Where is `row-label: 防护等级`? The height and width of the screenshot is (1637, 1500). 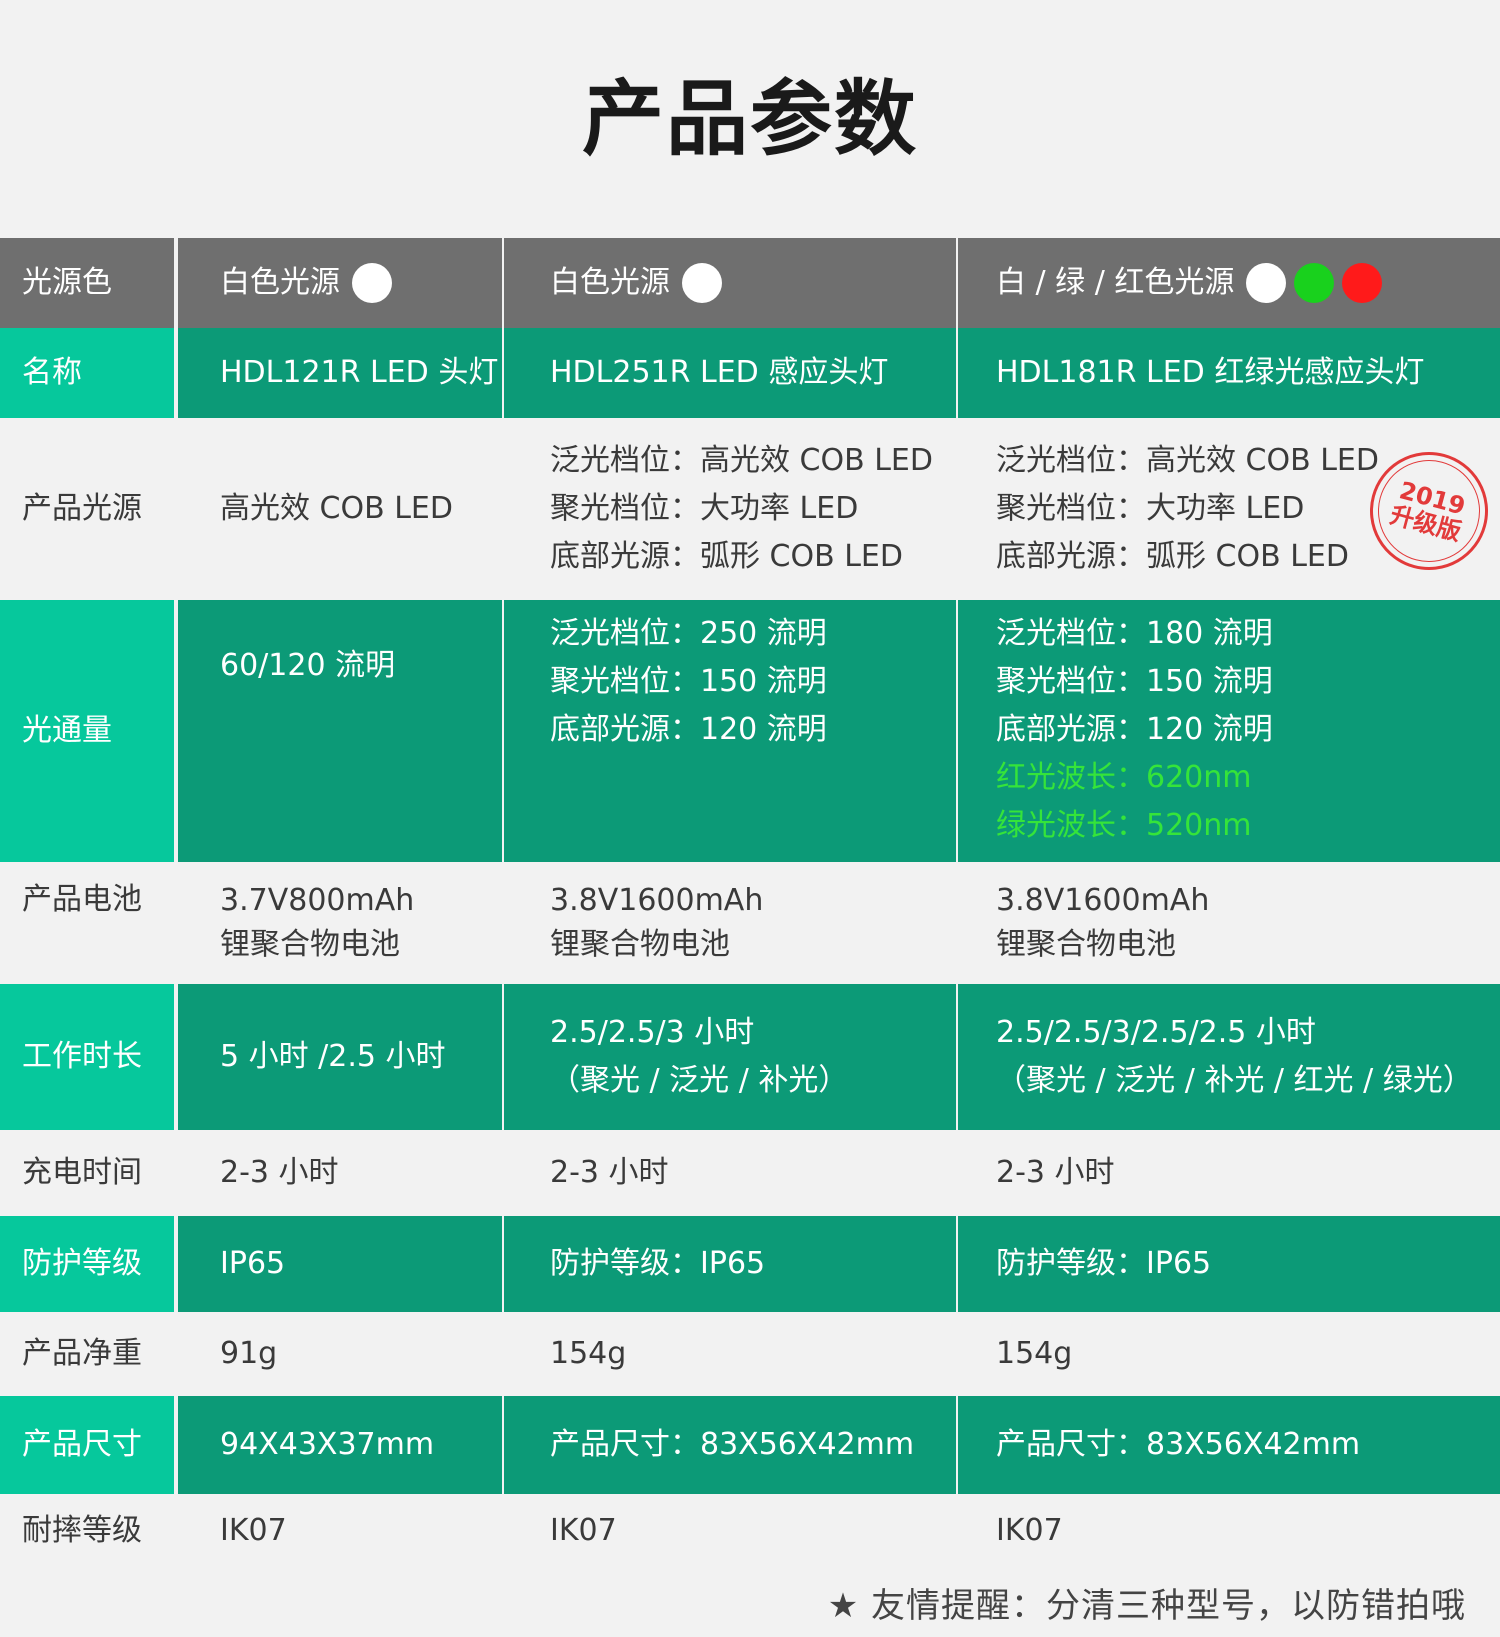
row-label: 防护等级 is located at coordinates (87, 1264).